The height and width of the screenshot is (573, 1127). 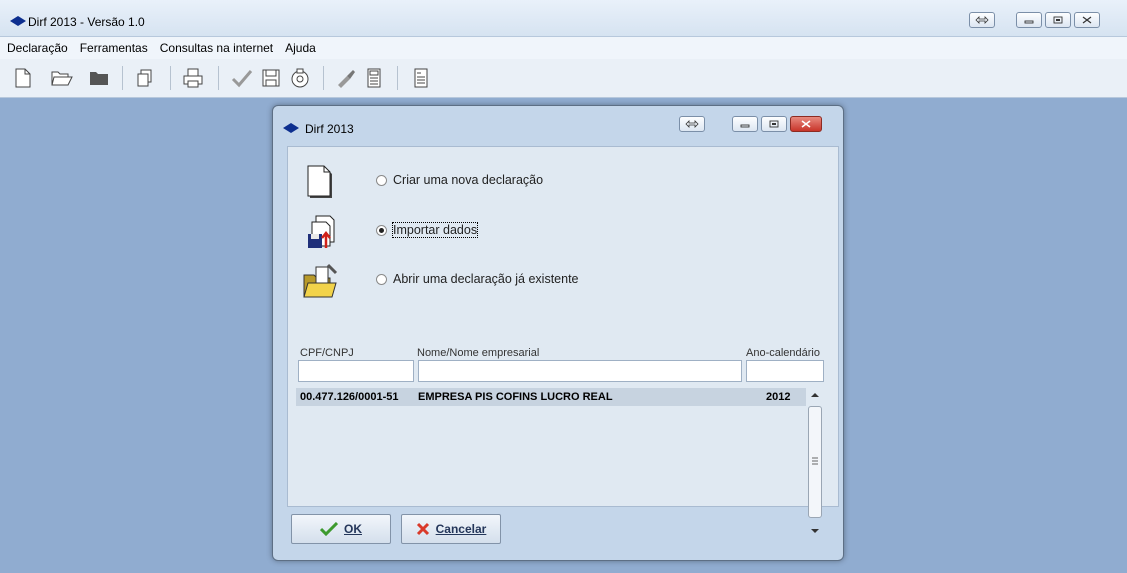 I want to click on copy-icon, so click(x=144, y=78).